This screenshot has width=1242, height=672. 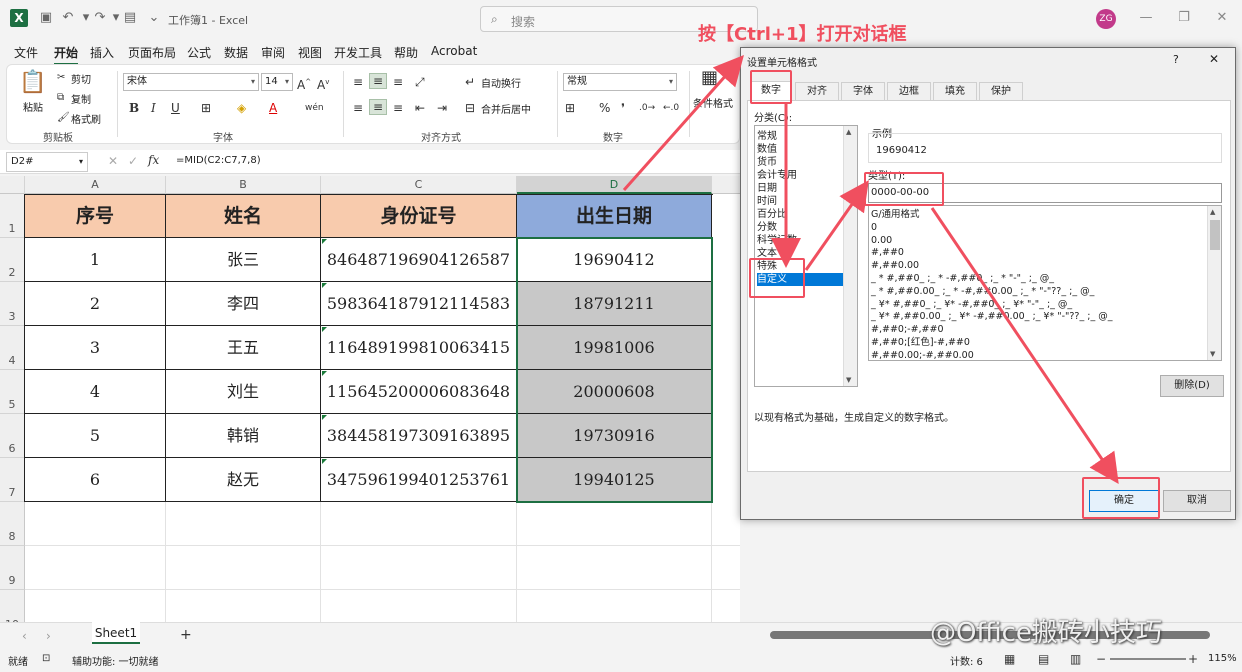 I want to click on arrow-custom-to-type, so click(x=836, y=225).